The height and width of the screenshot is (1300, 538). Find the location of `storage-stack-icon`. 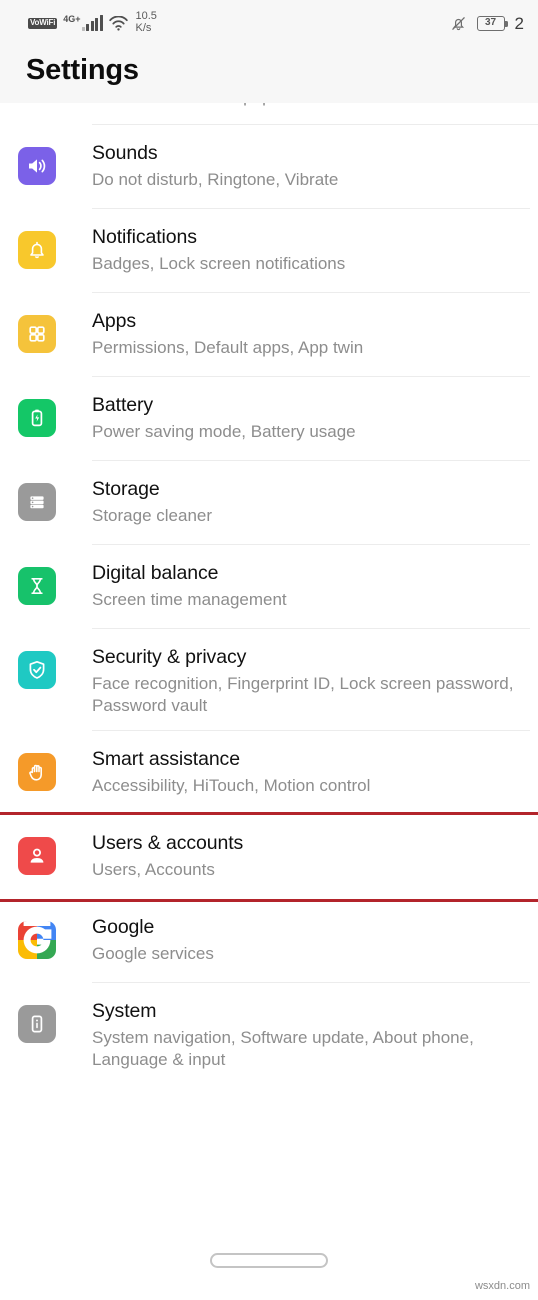

storage-stack-icon is located at coordinates (37, 502).